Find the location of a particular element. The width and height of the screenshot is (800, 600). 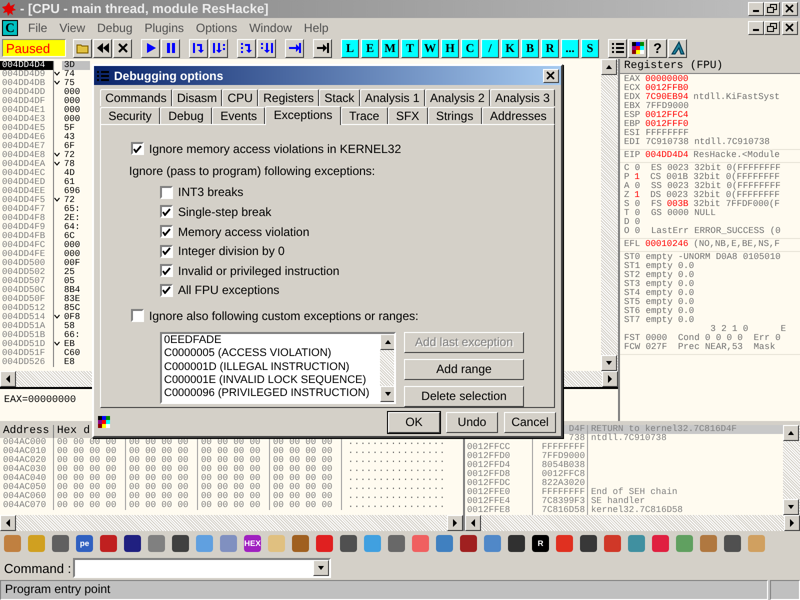

register-text: ECX is located at coordinates (632, 89).